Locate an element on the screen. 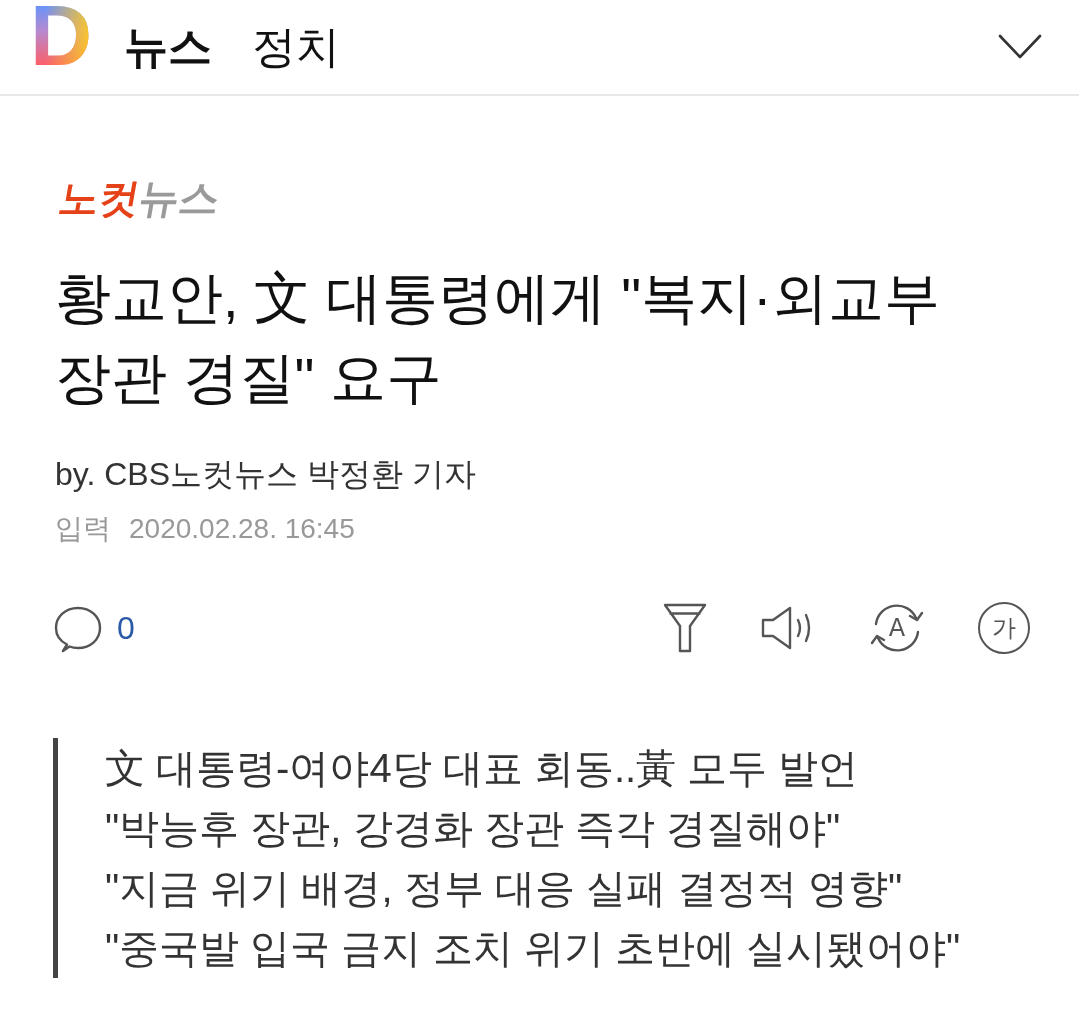 Image resolution: width=1079 pixels, height=1020 pixels. summary-line: "박능후 장관, 강경화 장관 즉각 경질해야" is located at coordinates (473, 828).